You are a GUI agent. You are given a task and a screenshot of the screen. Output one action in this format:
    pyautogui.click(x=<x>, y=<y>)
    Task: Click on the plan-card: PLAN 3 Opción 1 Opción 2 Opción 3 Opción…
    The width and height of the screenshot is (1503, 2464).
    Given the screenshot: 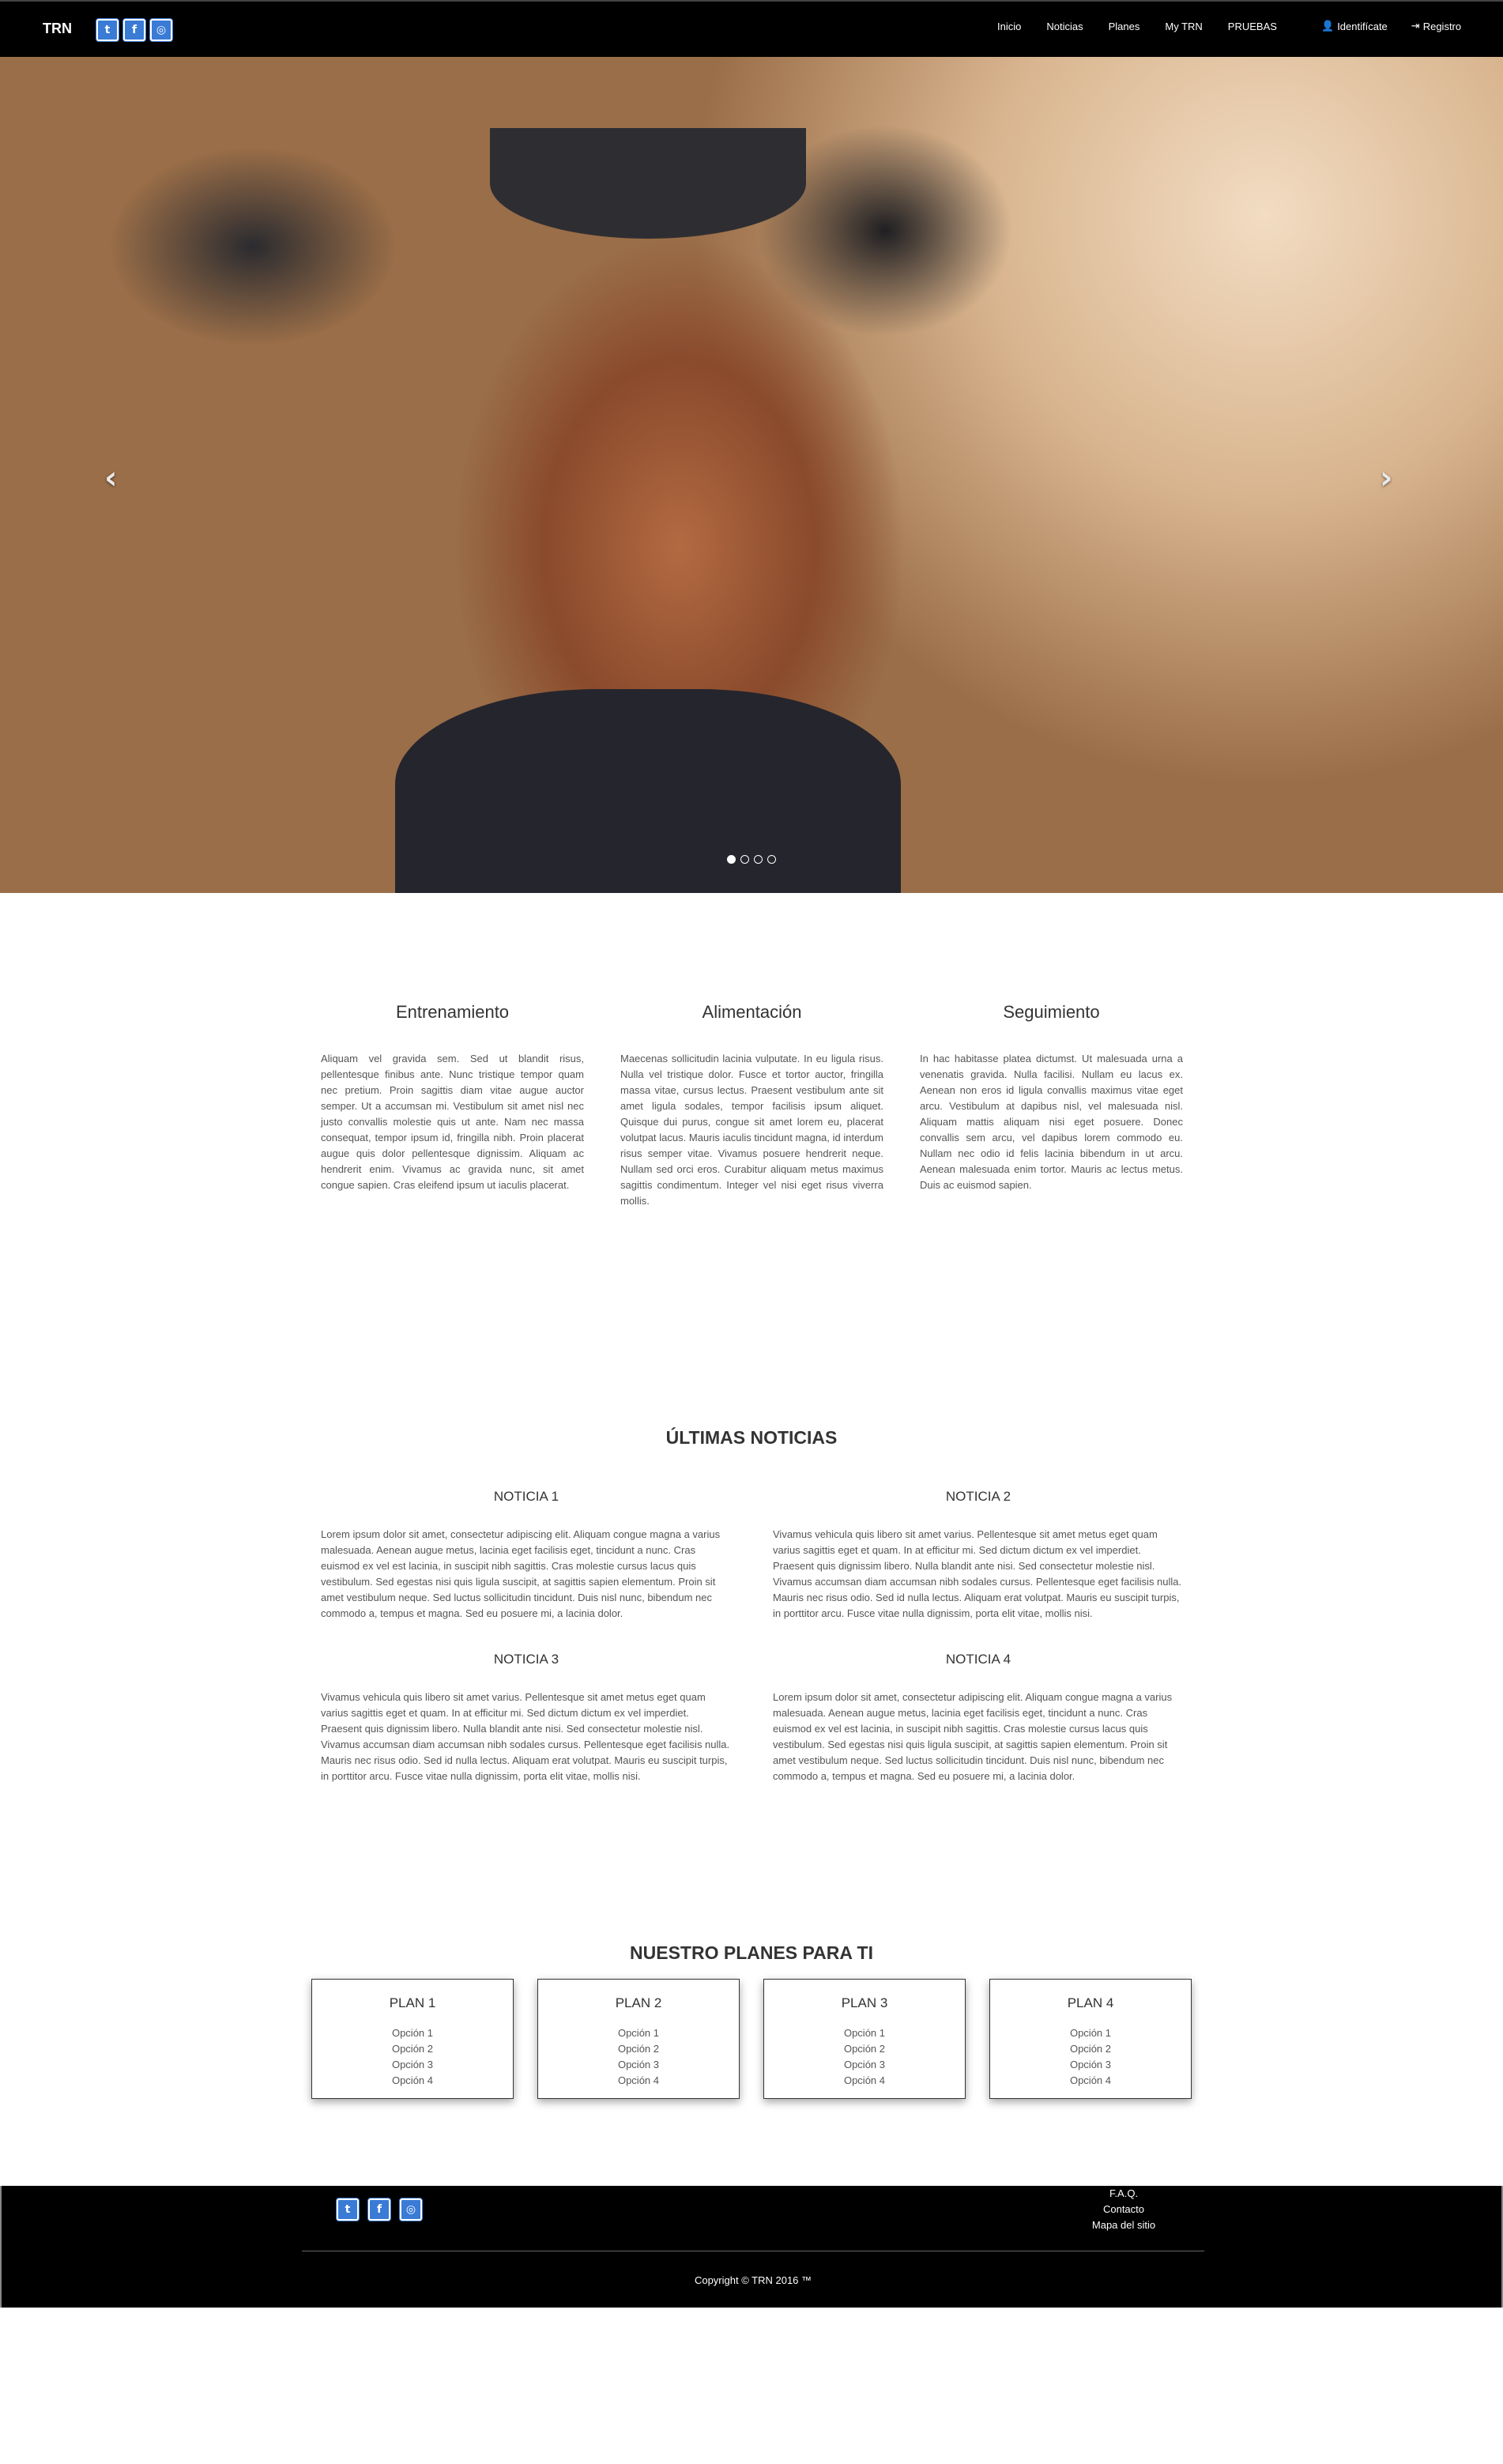 What is the action you would take?
    pyautogui.click(x=864, y=2039)
    